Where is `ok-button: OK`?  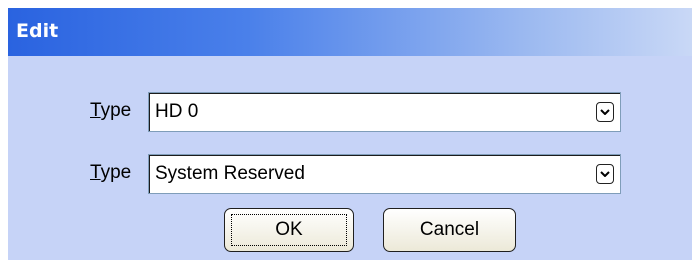
ok-button: OK is located at coordinates (289, 230).